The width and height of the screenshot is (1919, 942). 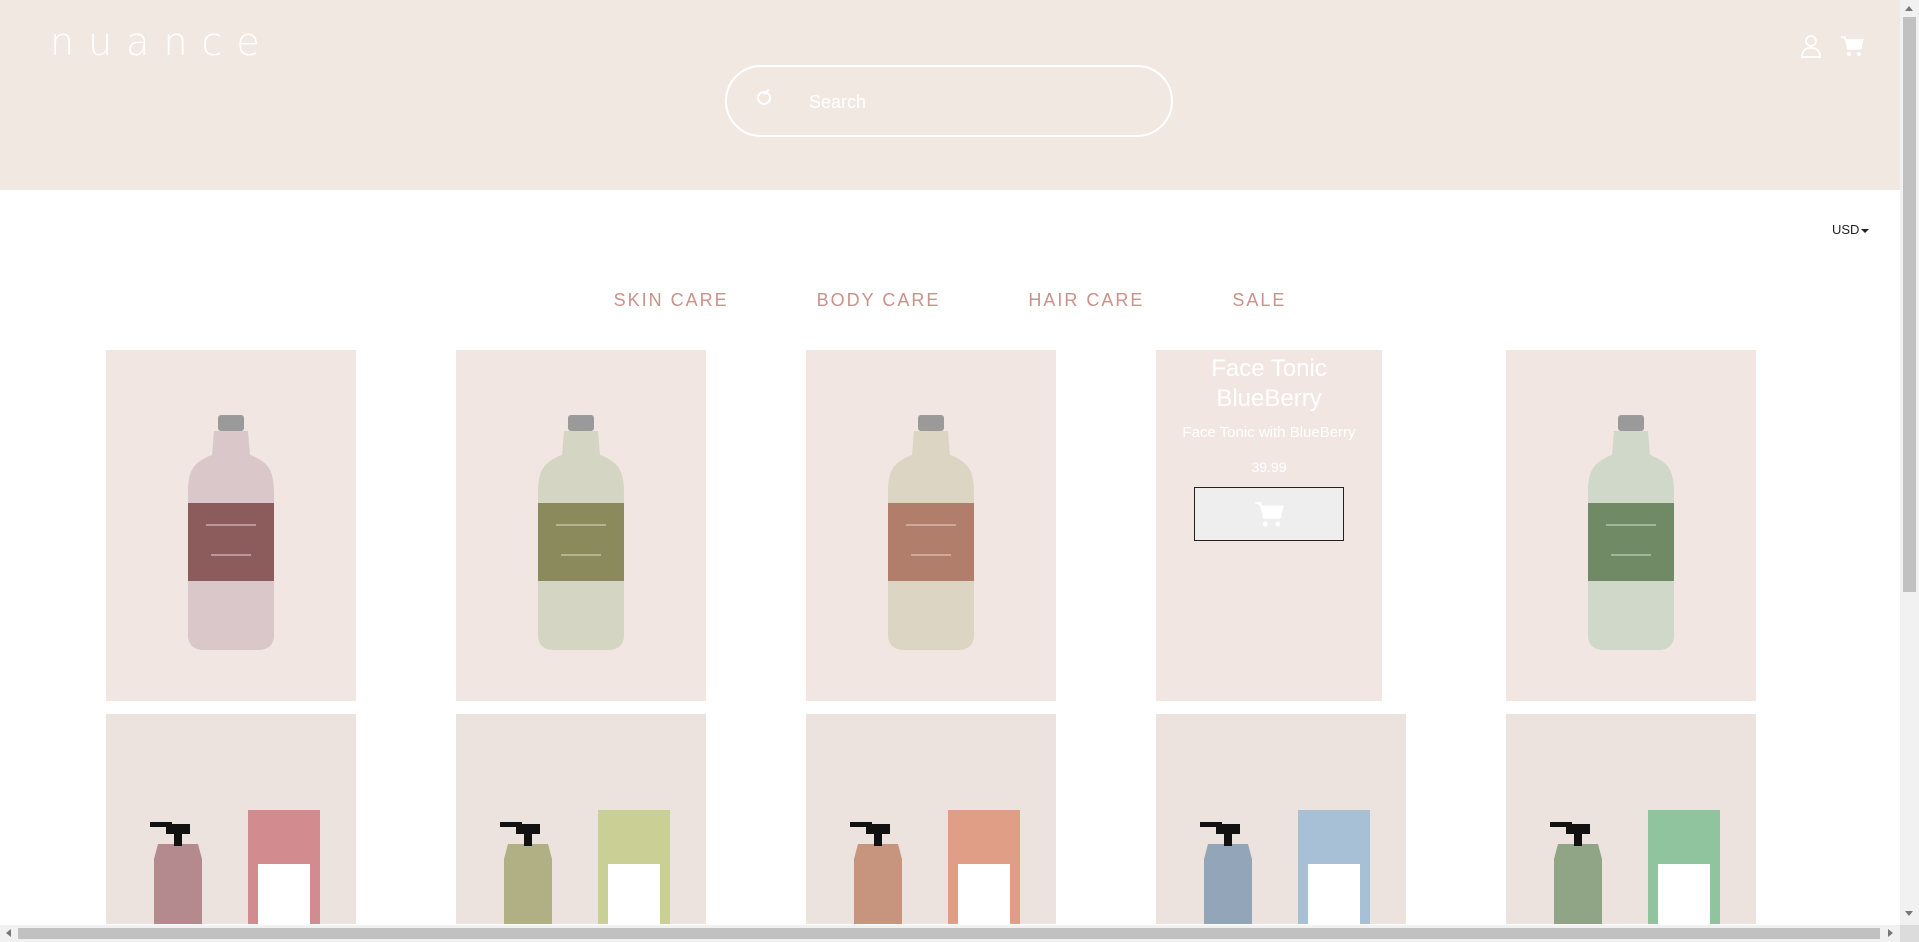 What do you see at coordinates (1890, 933) in the screenshot?
I see `scroll-right-icon` at bounding box center [1890, 933].